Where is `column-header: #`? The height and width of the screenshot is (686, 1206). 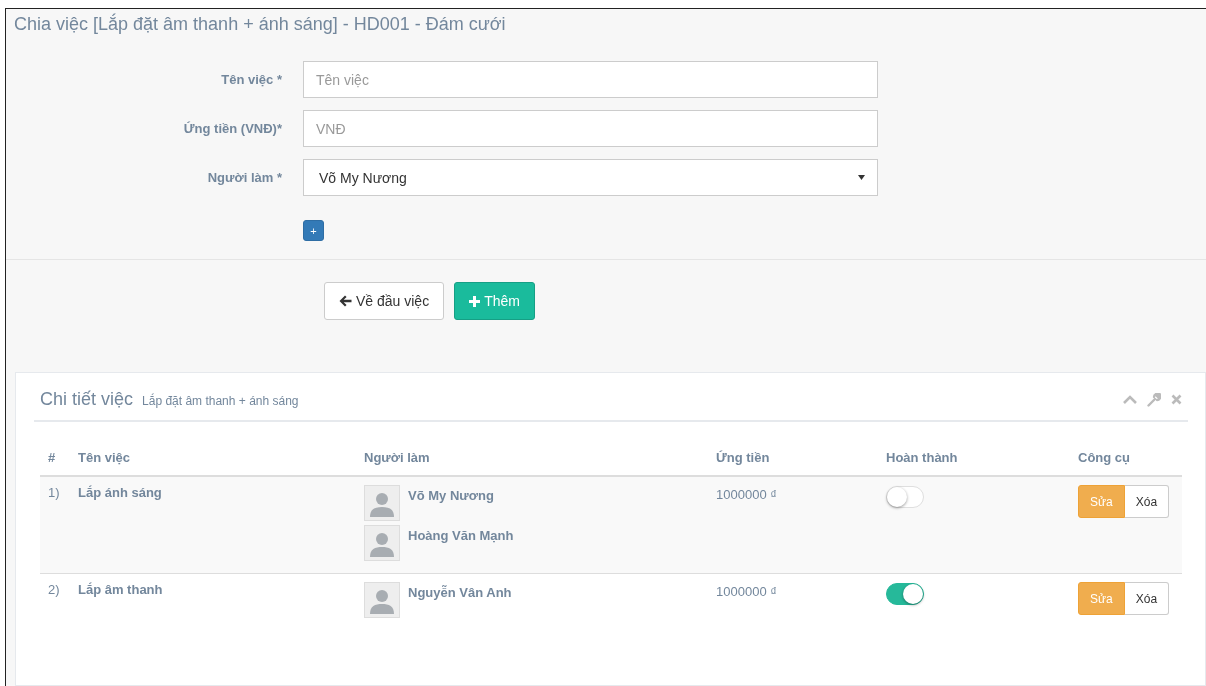
column-header: # is located at coordinates (52, 457).